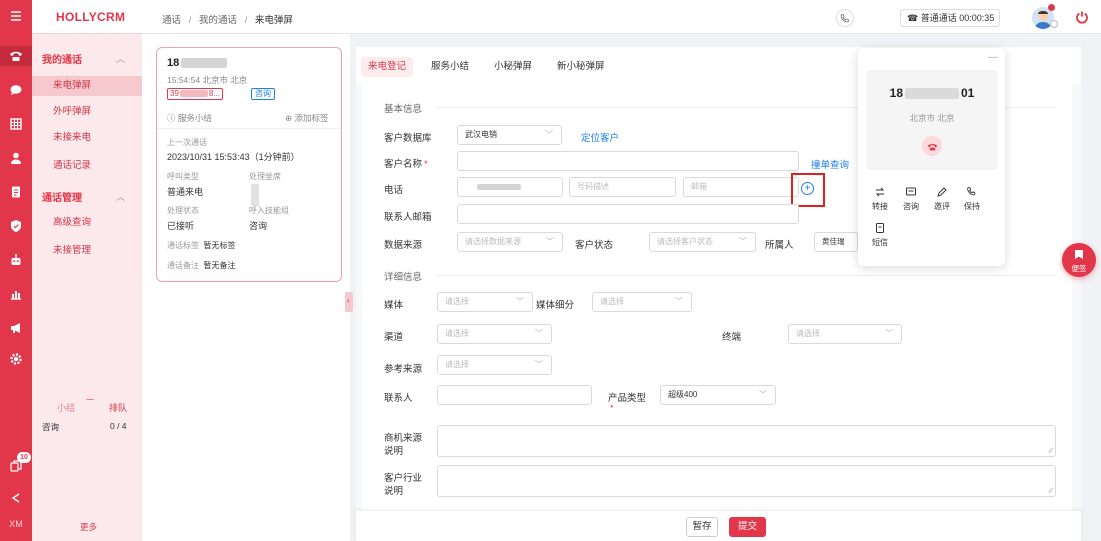  Describe the element at coordinates (16, 158) in the screenshot. I see `user-icon` at that location.